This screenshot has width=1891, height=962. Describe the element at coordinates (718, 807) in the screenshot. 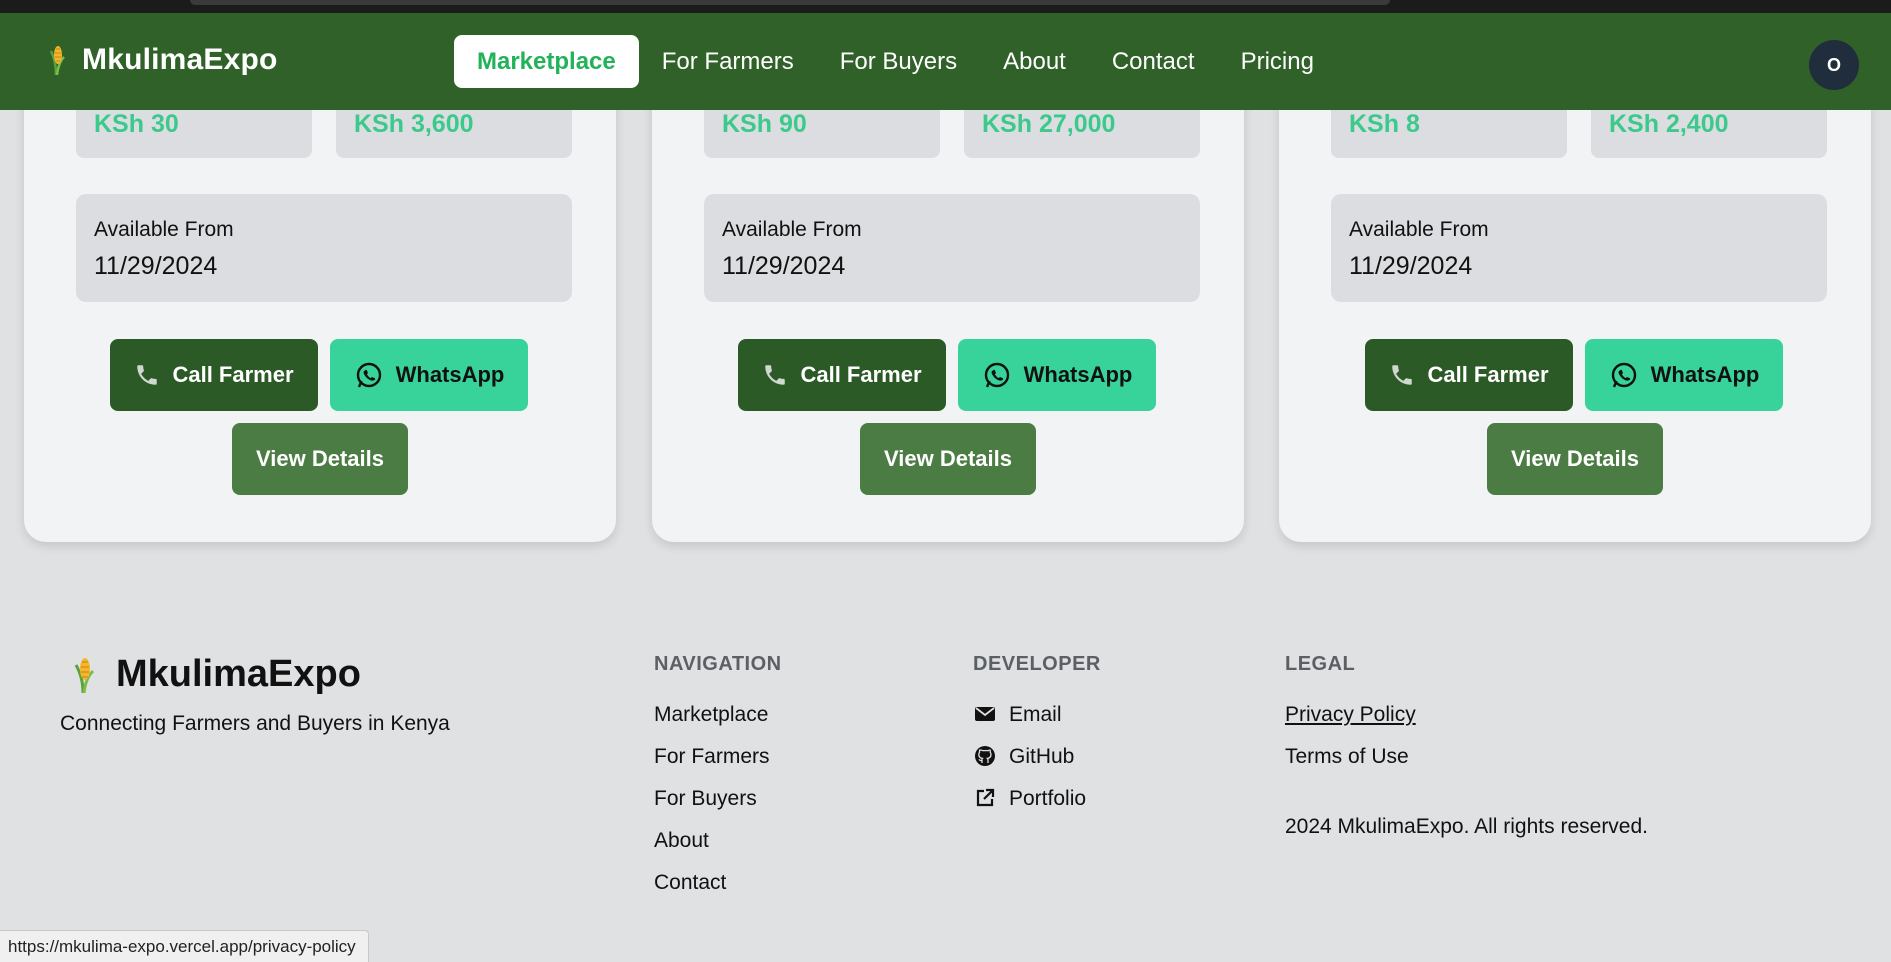

I see `footer-link-for-buyers: For Buyers` at that location.